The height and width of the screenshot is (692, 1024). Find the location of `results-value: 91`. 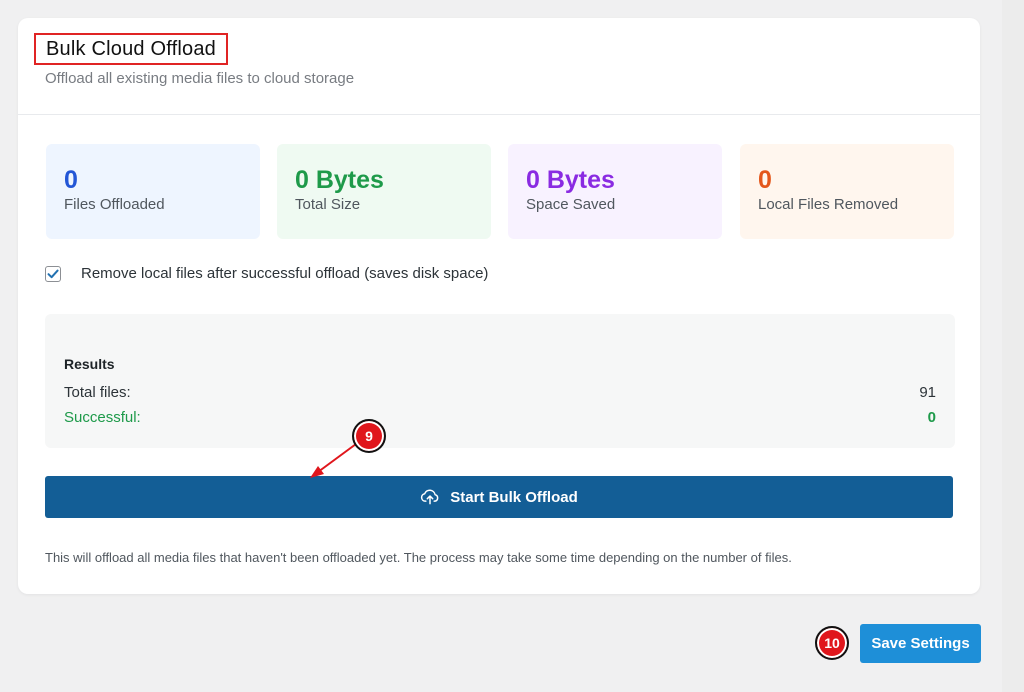

results-value: 91 is located at coordinates (927, 392).